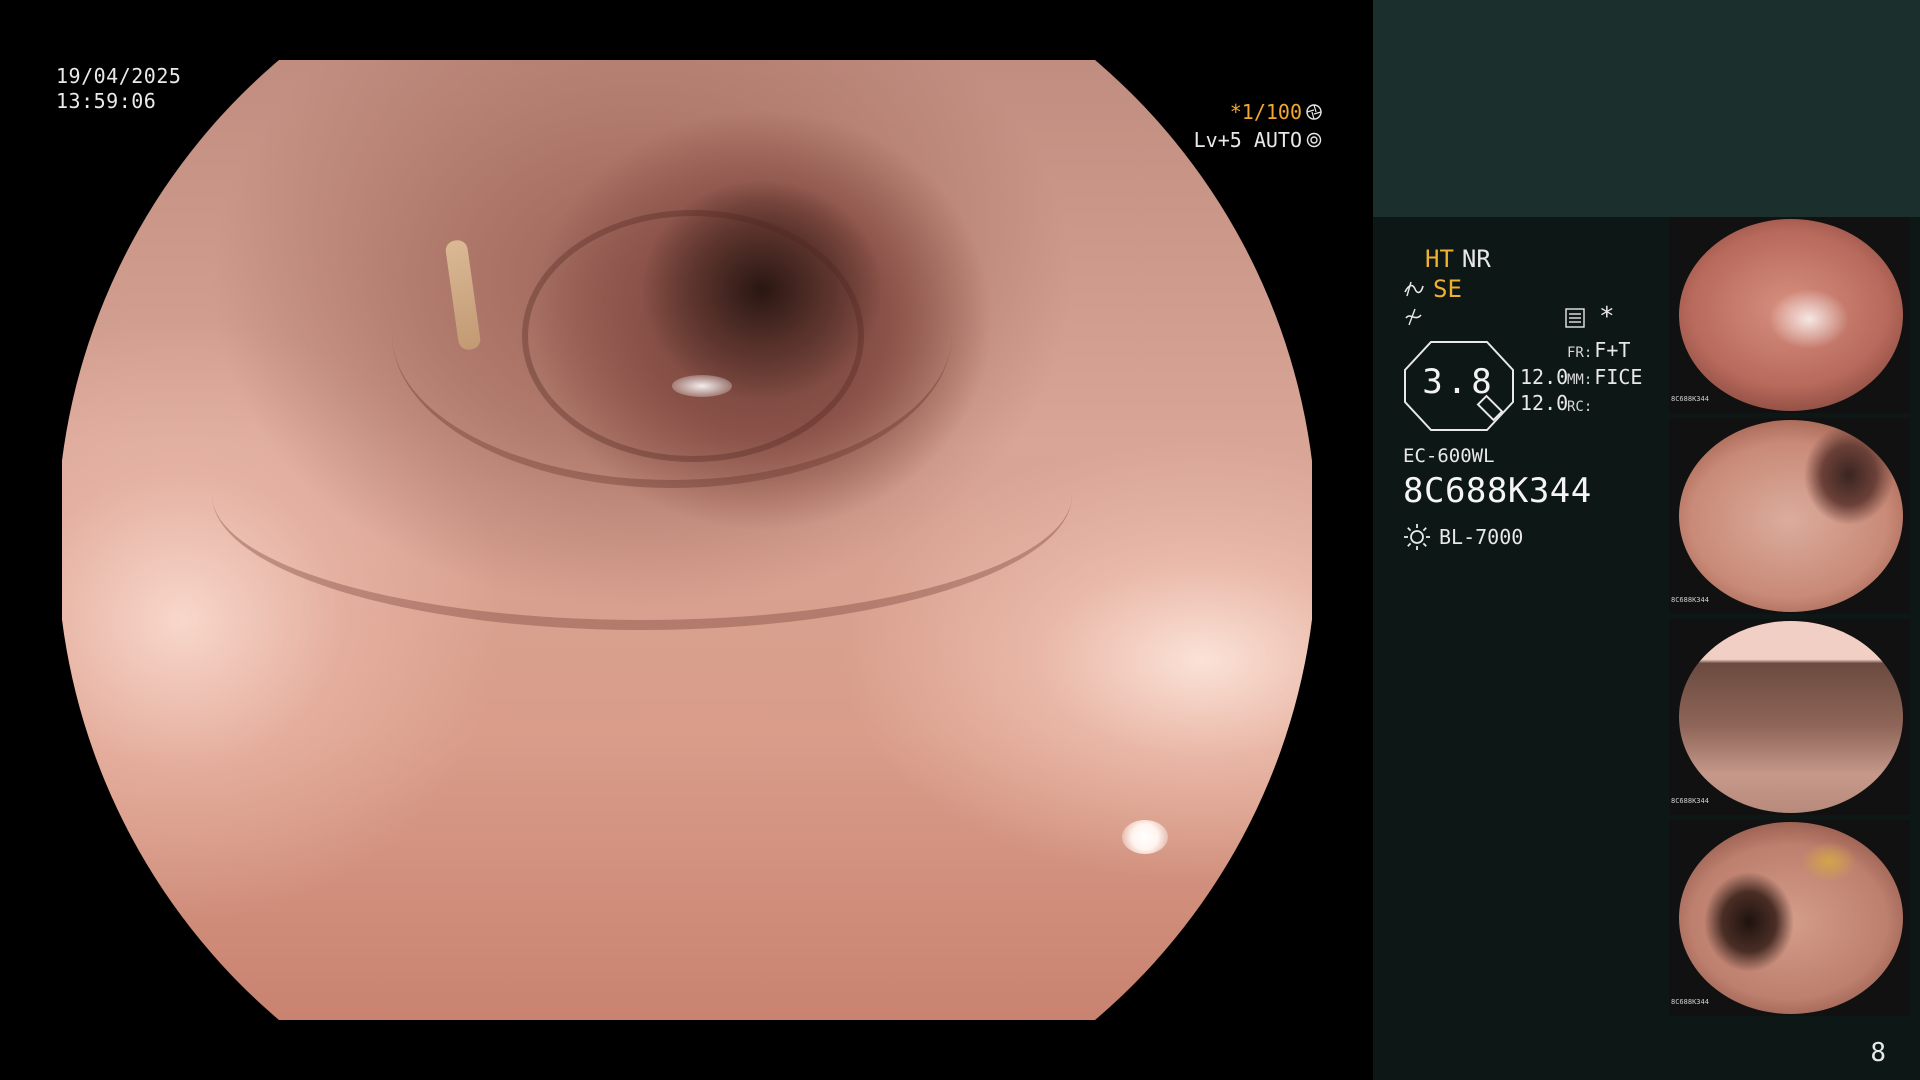 Image resolution: width=1920 pixels, height=1080 pixels. Describe the element at coordinates (1553, 259) in the screenshot. I see `ht-nr-row: HT NR` at that location.